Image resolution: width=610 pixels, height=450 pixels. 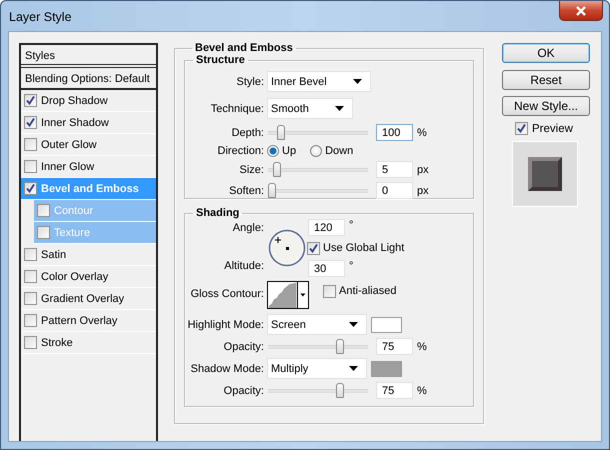 What do you see at coordinates (243, 266) in the screenshot?
I see `field-label: Altitude:` at bounding box center [243, 266].